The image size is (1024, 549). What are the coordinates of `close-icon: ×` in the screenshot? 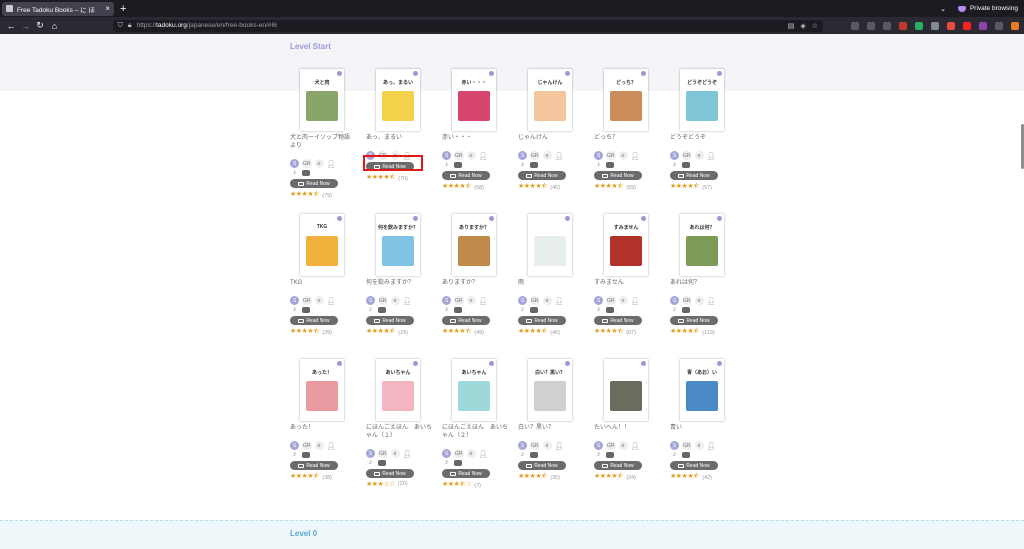 It's located at (107, 8).